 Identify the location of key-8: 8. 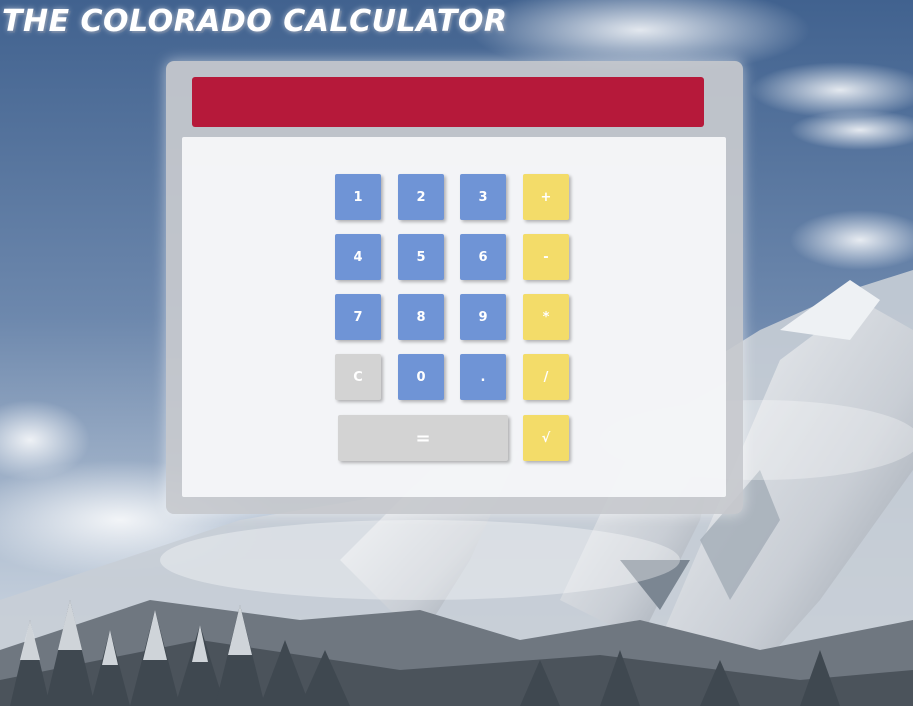
(421, 317).